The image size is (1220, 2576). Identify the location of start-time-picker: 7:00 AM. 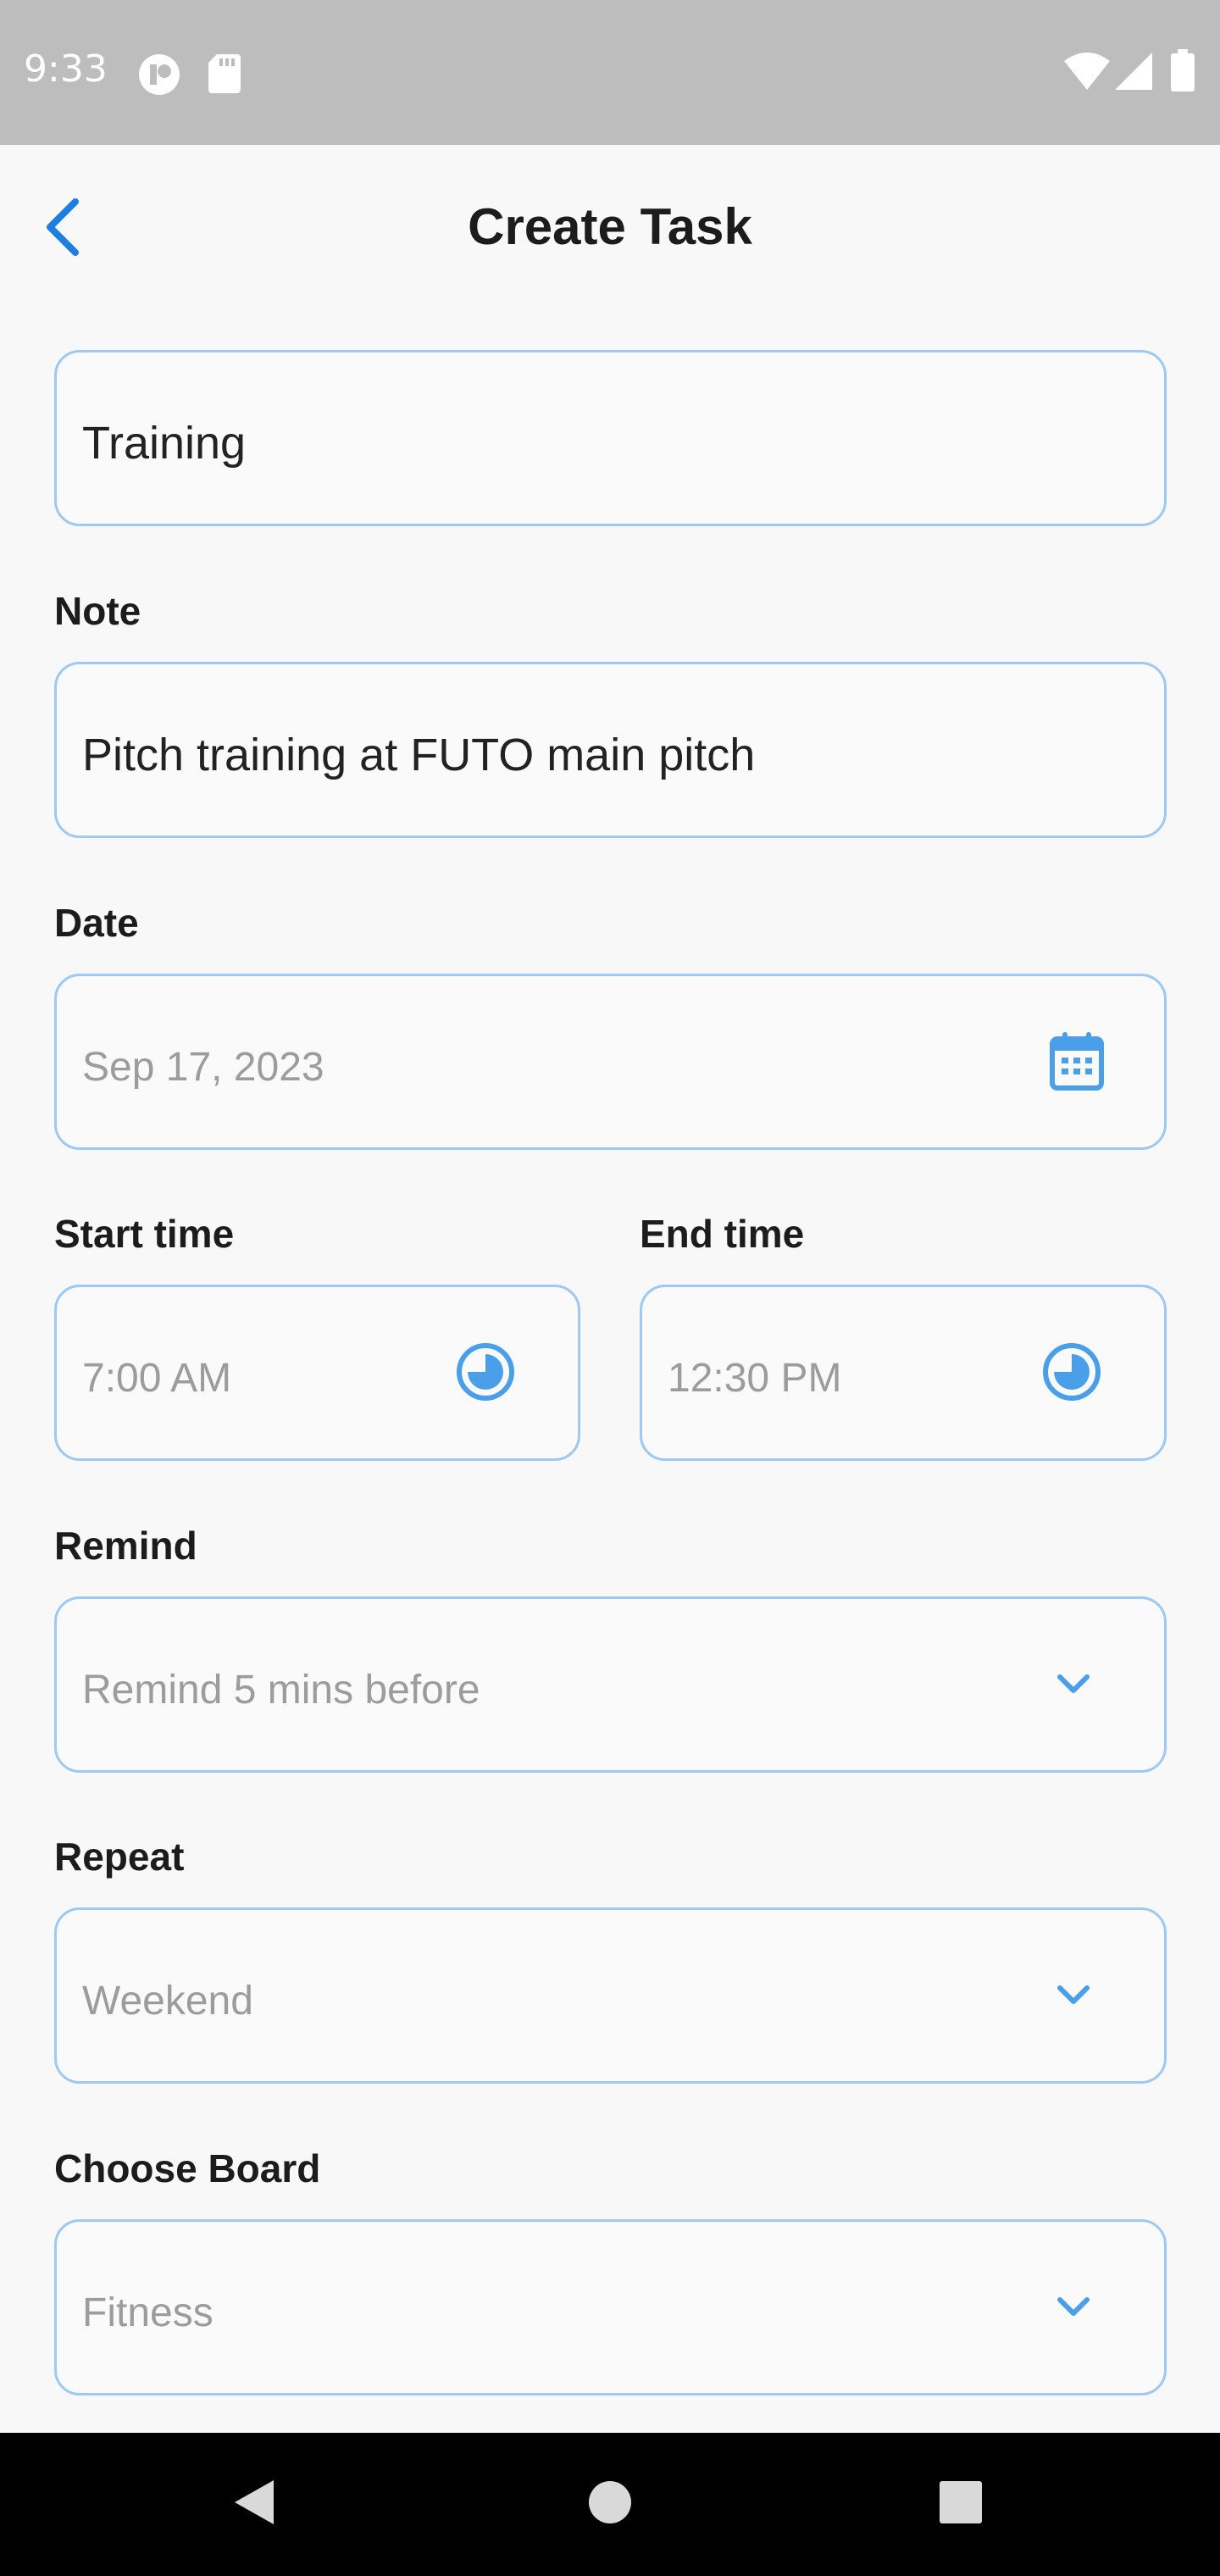
(317, 1373).